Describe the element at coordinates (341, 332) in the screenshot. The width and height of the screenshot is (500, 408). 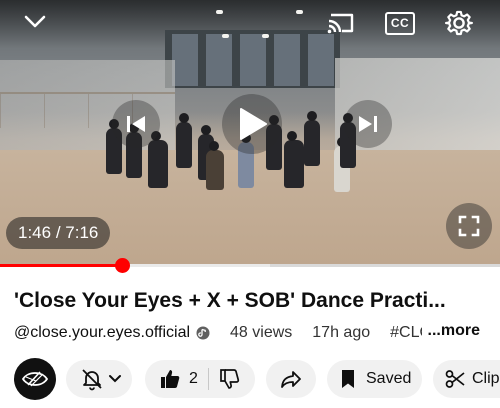
I see `upload-age: 17h ago` at that location.